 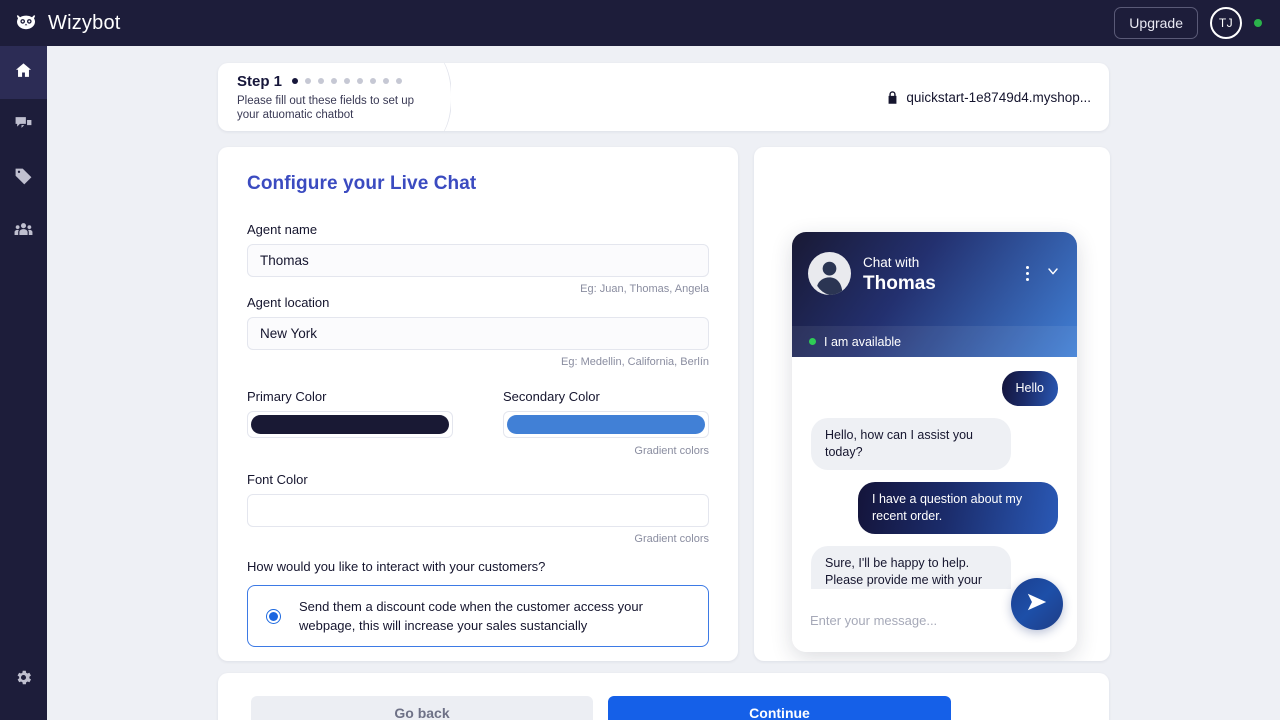 What do you see at coordinates (829, 273) in the screenshot?
I see `user-avatar-icon` at bounding box center [829, 273].